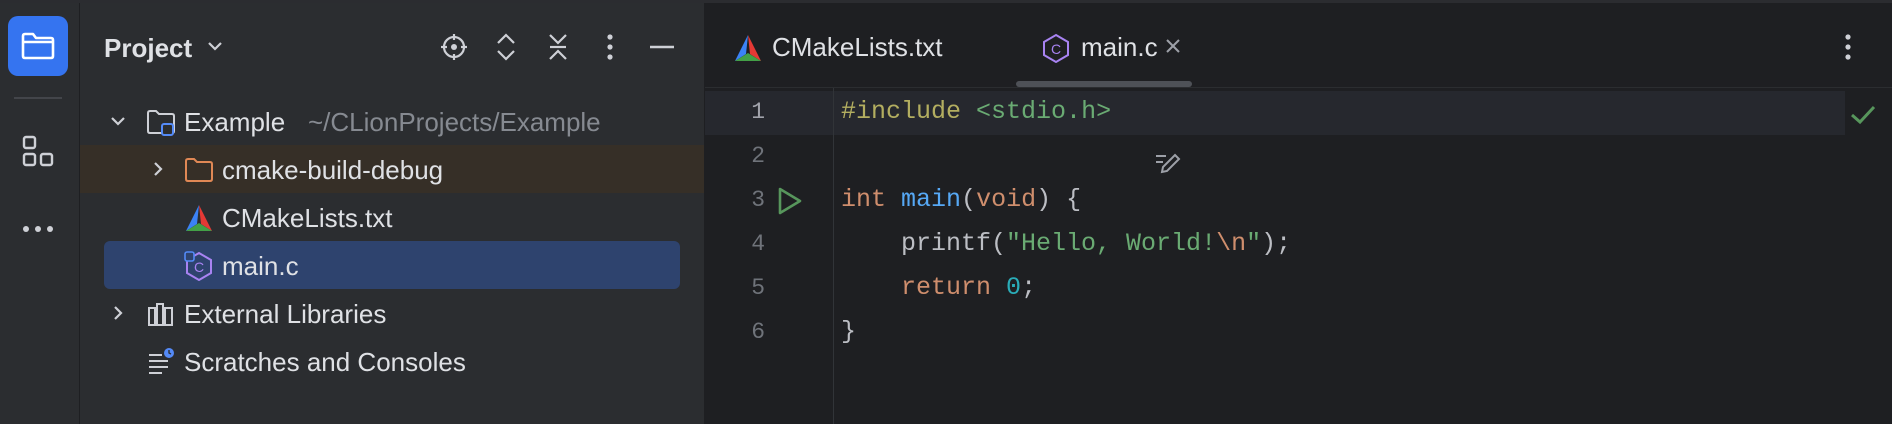 The width and height of the screenshot is (1892, 424). Describe the element at coordinates (758, 156) in the screenshot. I see `line-number: 2` at that location.